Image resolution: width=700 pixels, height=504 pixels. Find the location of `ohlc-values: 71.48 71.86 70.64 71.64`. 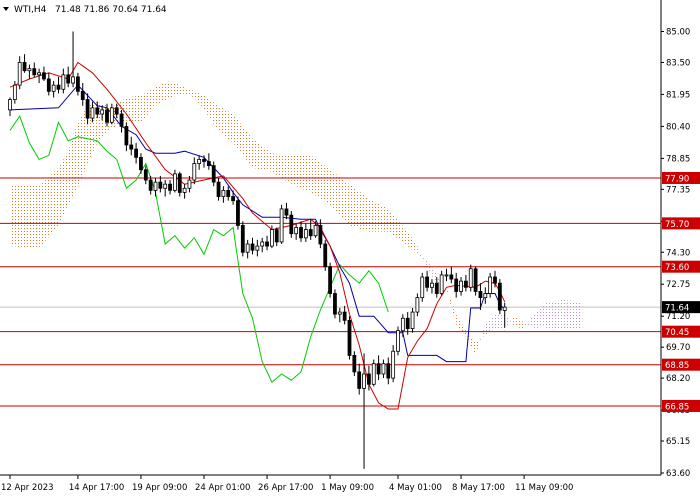

ohlc-values: 71.48 71.86 70.64 71.64 is located at coordinates (111, 10).